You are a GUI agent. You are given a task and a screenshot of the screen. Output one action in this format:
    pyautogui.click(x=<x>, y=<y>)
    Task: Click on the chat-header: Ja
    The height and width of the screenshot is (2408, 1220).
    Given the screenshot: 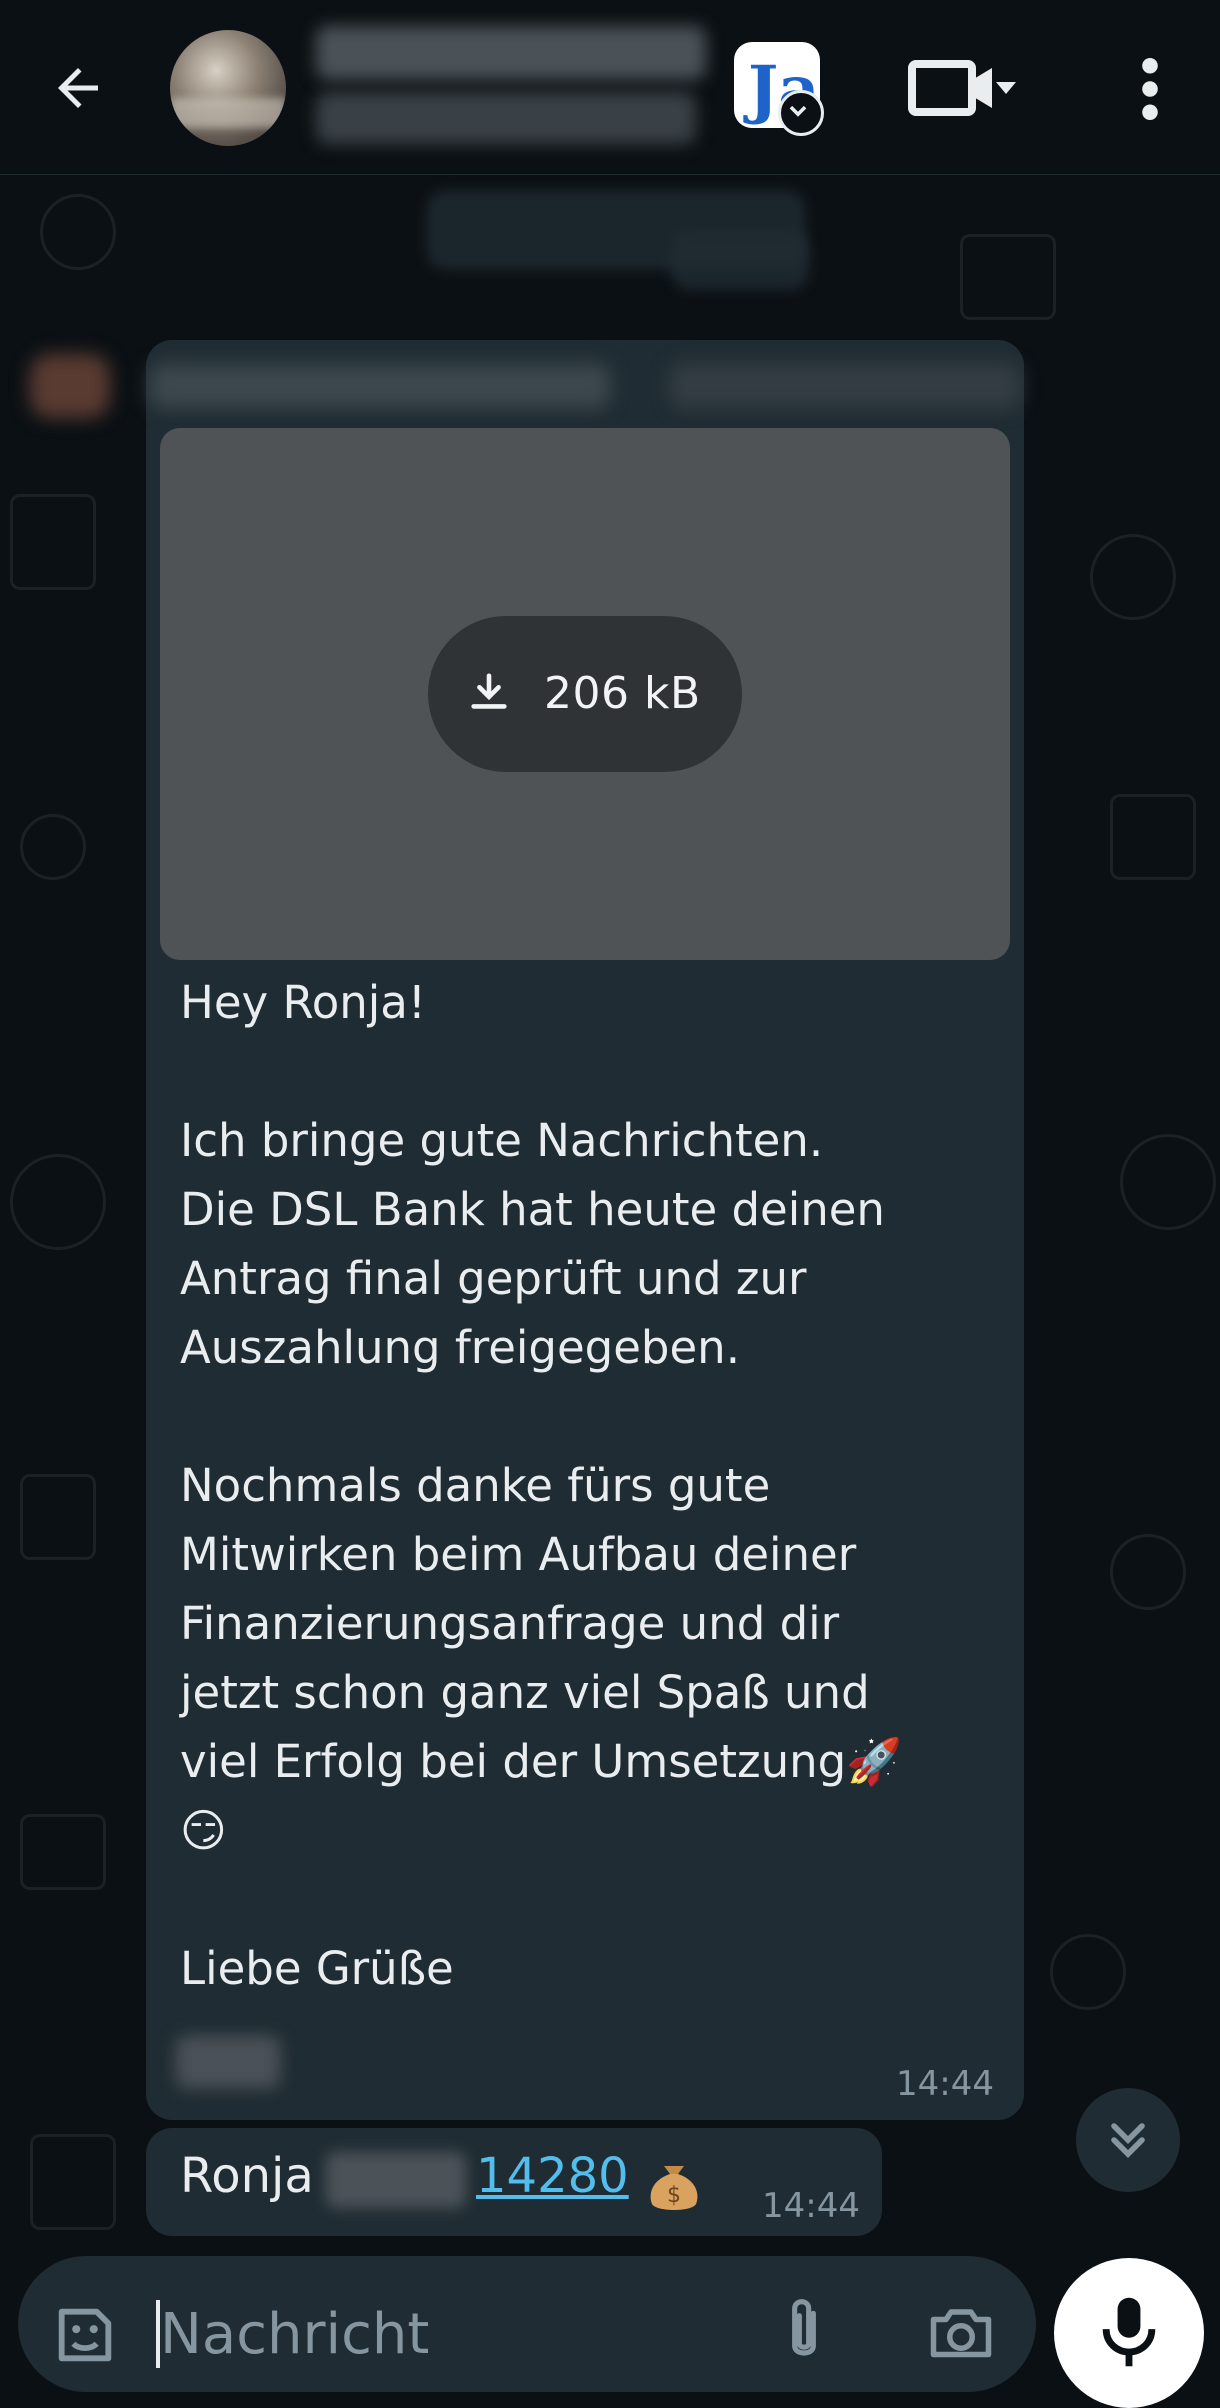 What is the action you would take?
    pyautogui.click(x=610, y=87)
    